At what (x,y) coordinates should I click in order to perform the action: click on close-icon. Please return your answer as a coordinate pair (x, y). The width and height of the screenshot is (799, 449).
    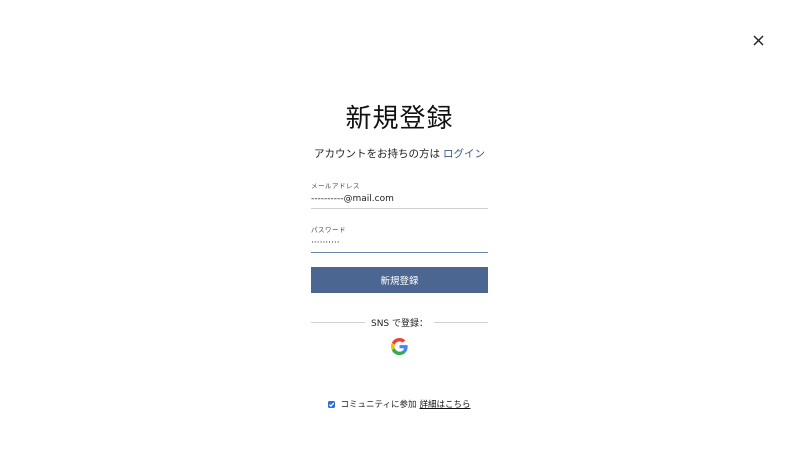
    Looking at the image, I should click on (758, 40).